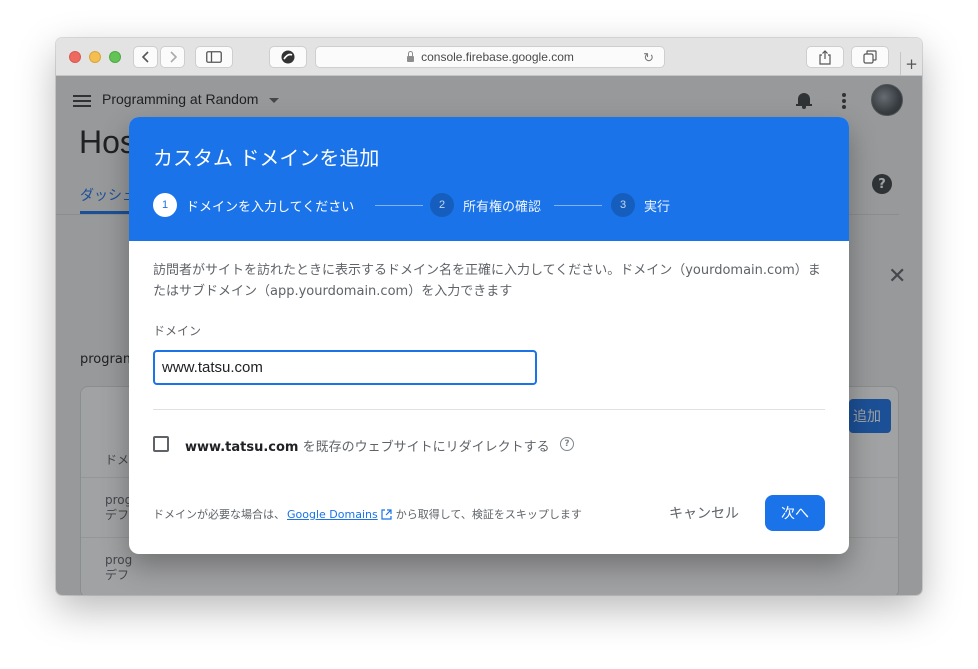 This screenshot has width=978, height=669. Describe the element at coordinates (219, 514) in the screenshot. I see `footer-prefix: ドメインが必要な場合は、` at that location.